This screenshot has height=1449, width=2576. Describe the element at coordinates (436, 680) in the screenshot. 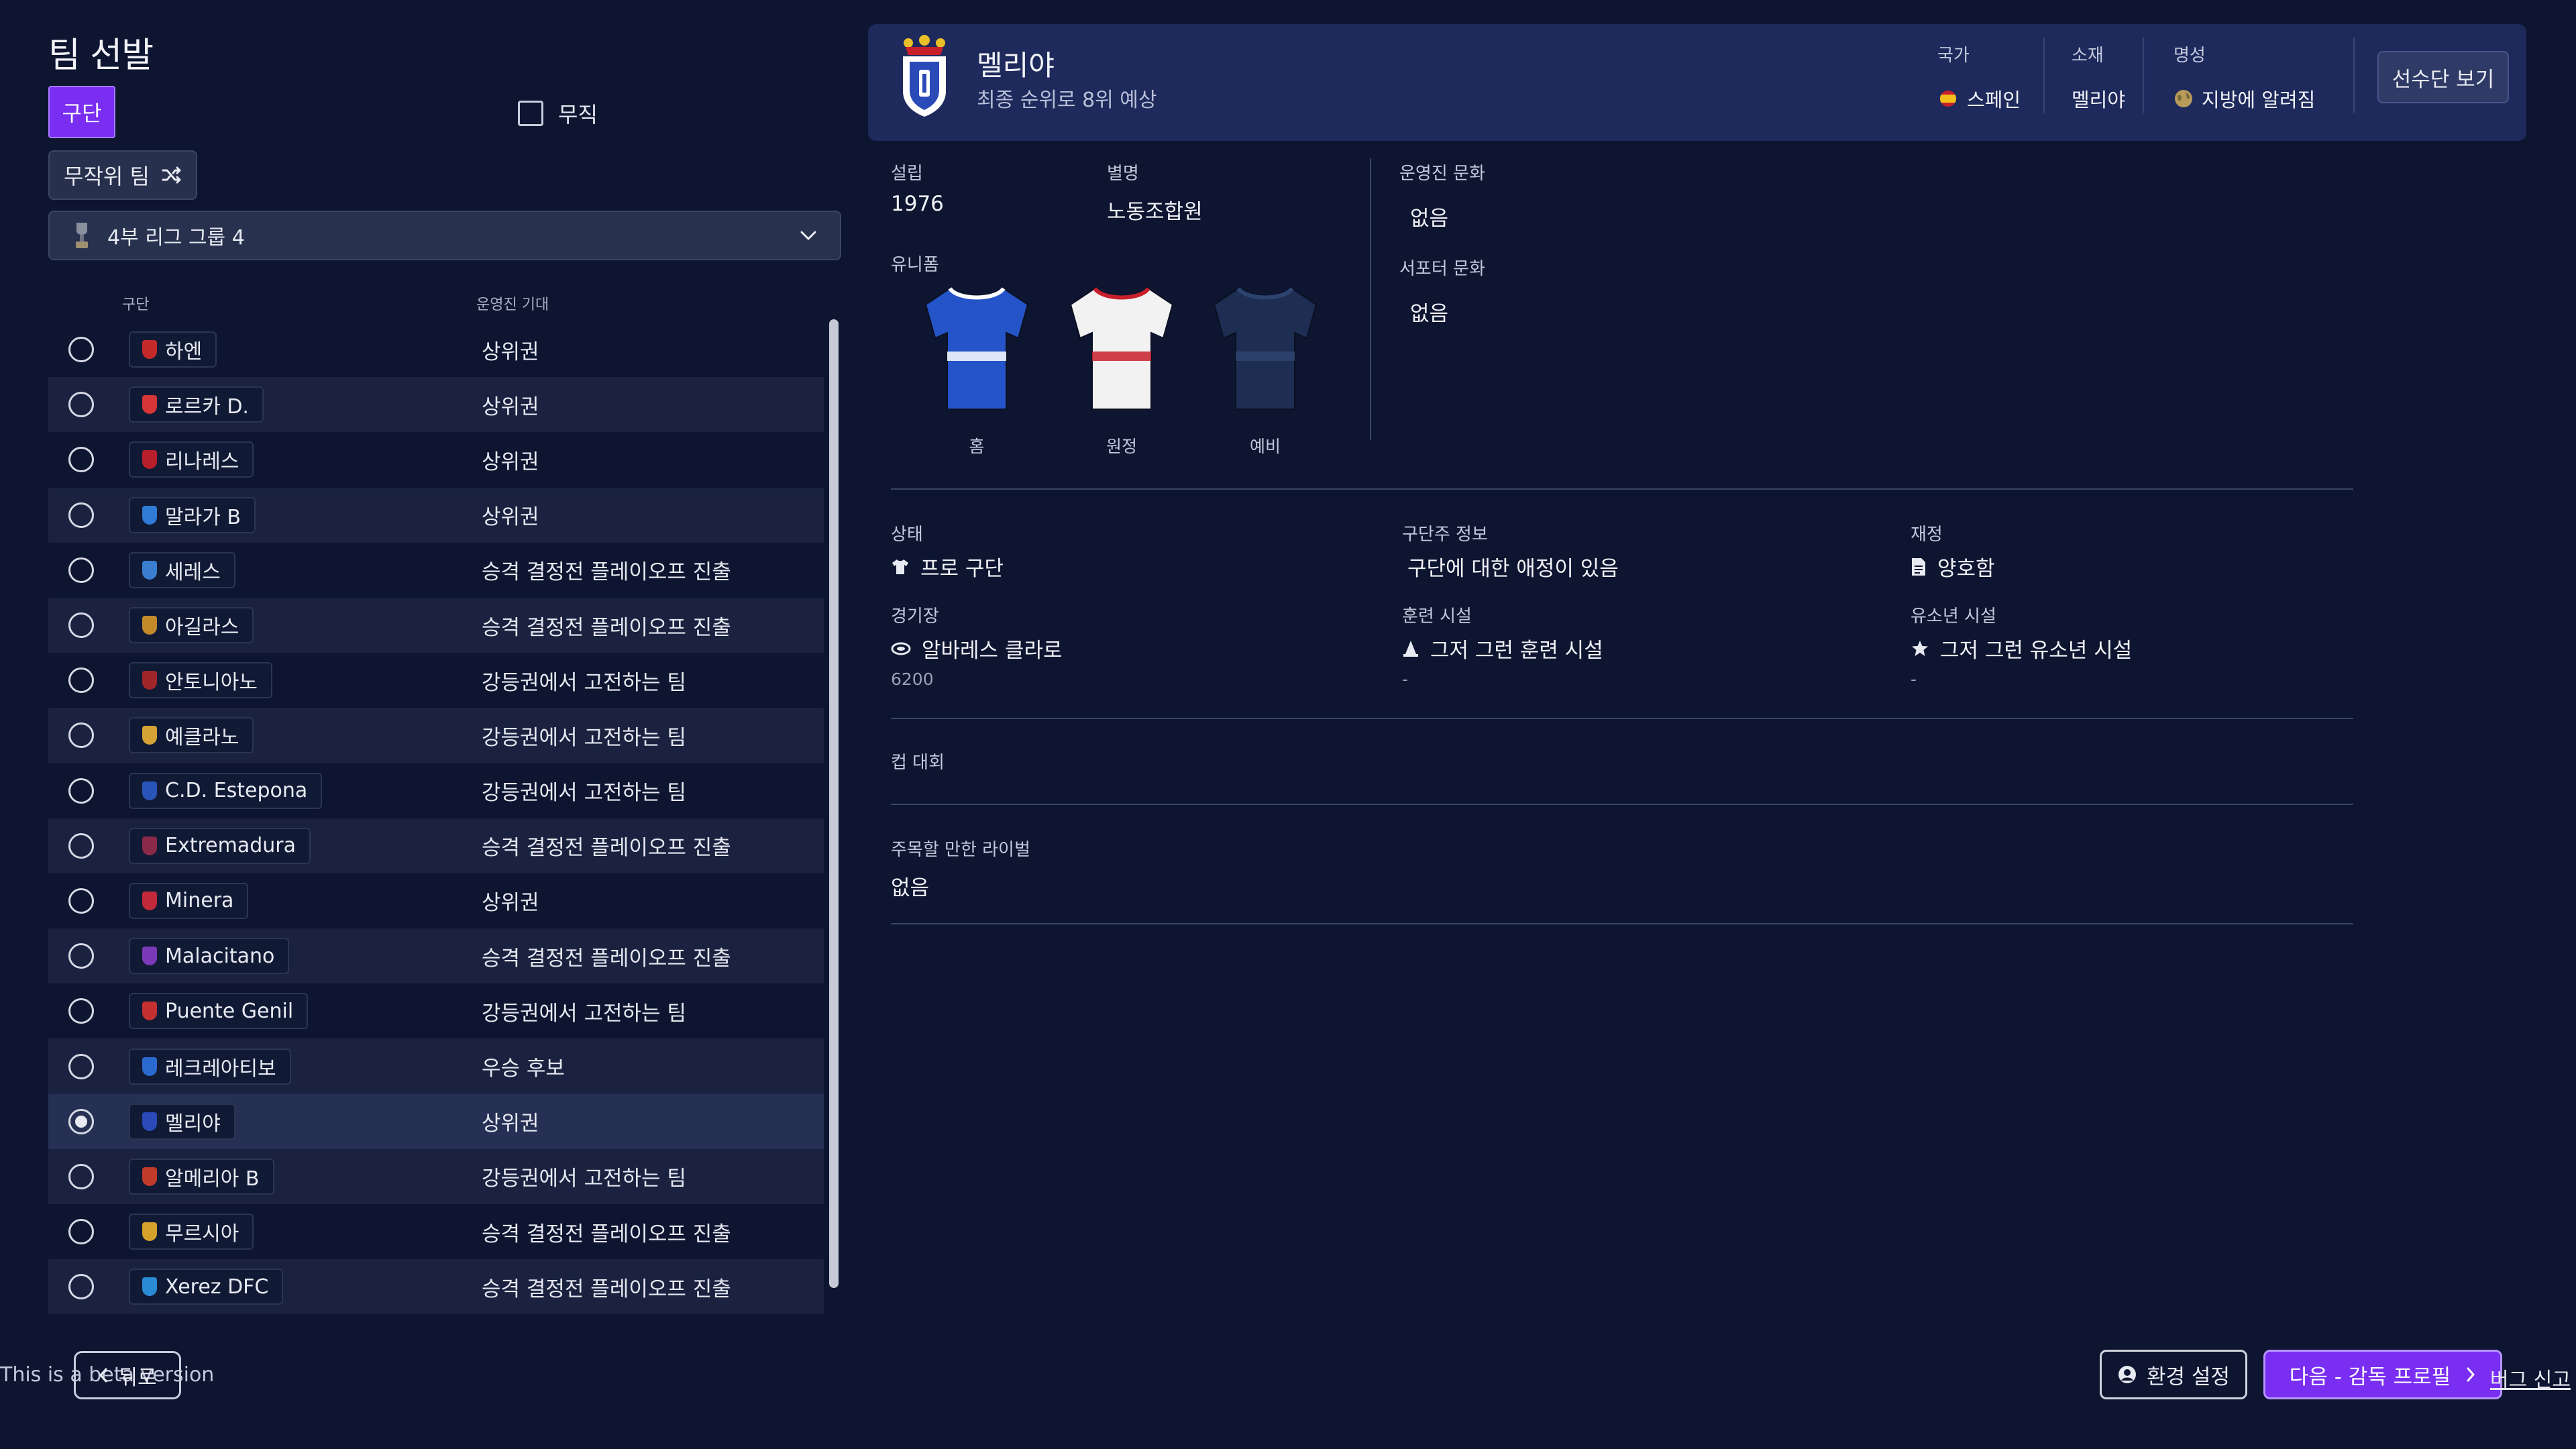

I see `club-row: 안토니아노 강등권에서 고전하는 팀` at that location.